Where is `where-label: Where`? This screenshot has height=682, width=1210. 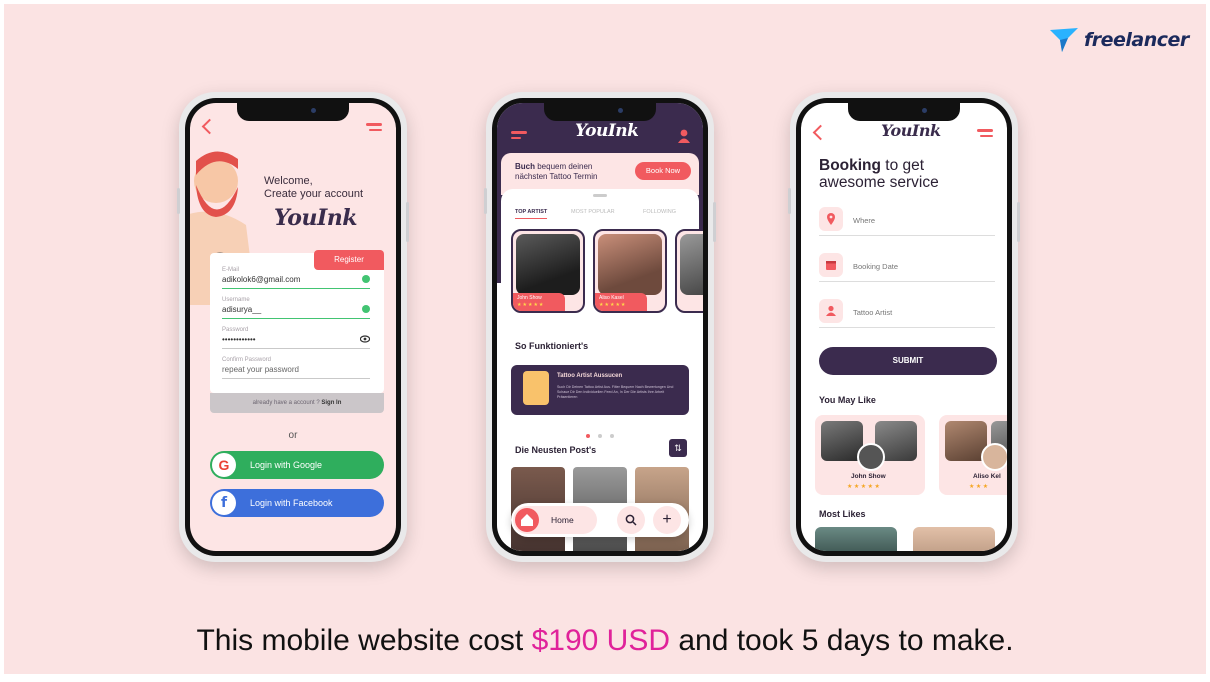 where-label: Where is located at coordinates (864, 220).